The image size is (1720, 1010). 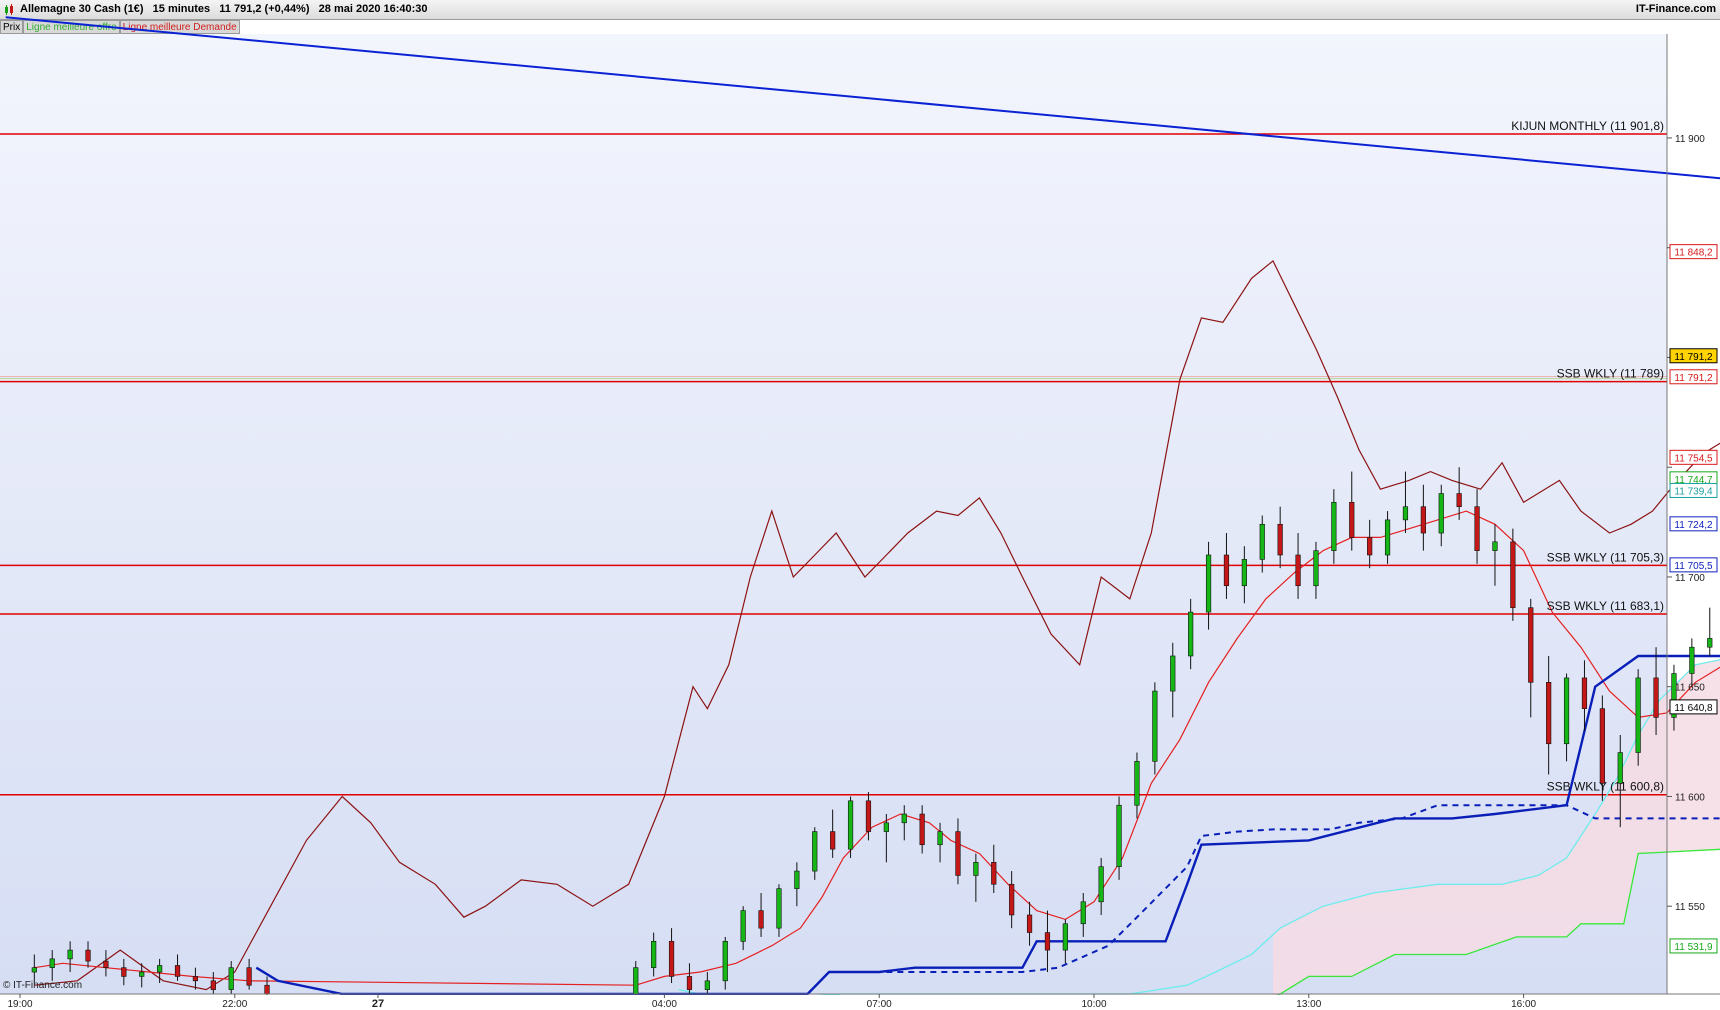 I want to click on price-badge-label: 11 724,2, so click(x=1693, y=525).